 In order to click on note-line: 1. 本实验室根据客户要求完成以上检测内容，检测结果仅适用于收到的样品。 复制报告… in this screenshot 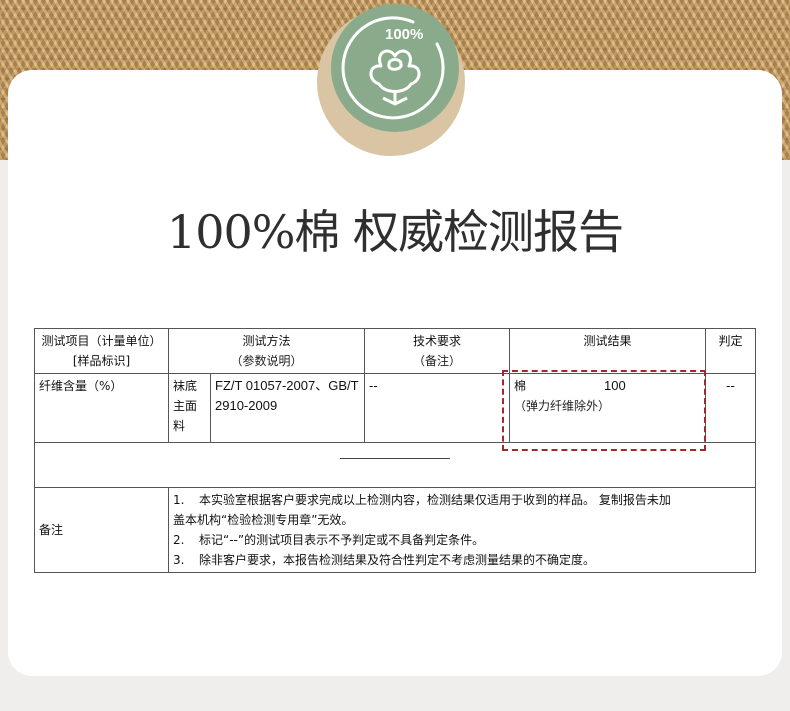, I will do `click(462, 500)`.